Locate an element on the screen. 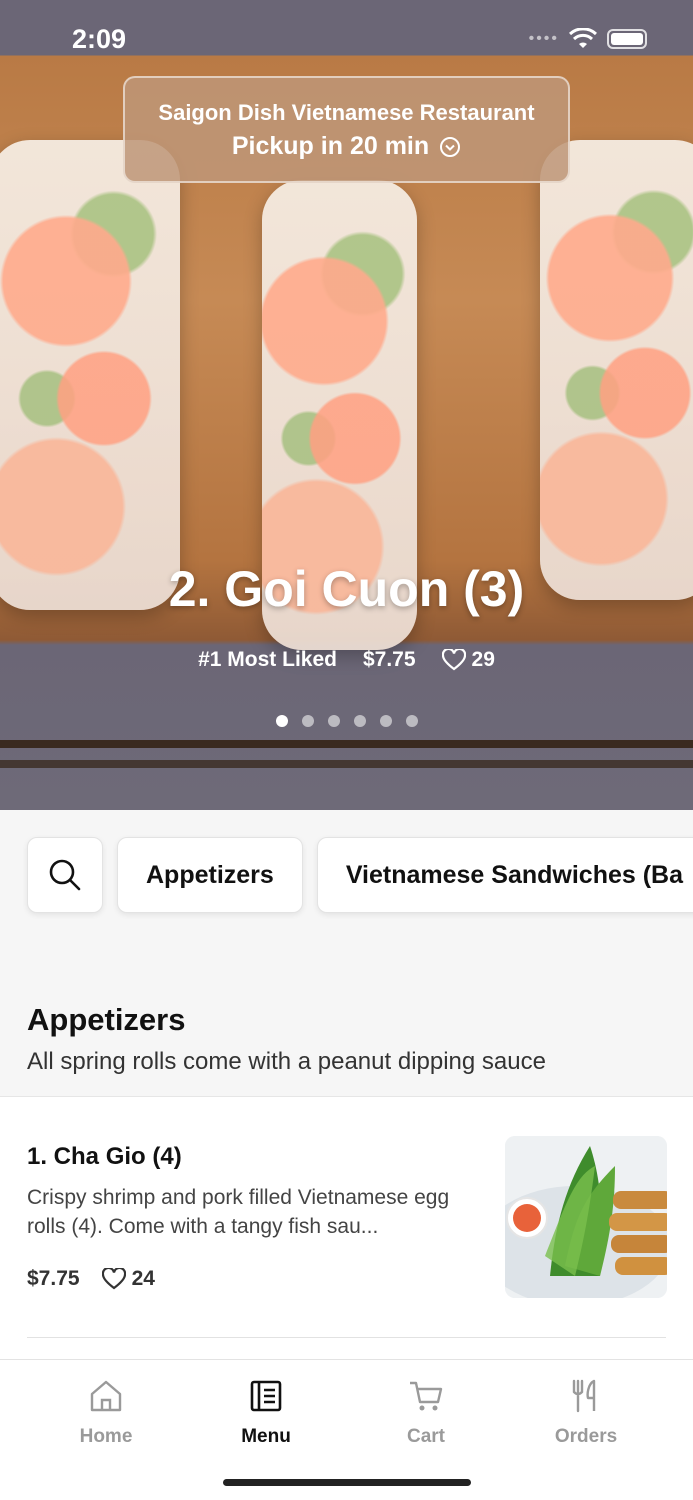 This screenshot has width=693, height=1500. hero-item-meta: #1 Most Liked $7.75 29 is located at coordinates (346, 660).